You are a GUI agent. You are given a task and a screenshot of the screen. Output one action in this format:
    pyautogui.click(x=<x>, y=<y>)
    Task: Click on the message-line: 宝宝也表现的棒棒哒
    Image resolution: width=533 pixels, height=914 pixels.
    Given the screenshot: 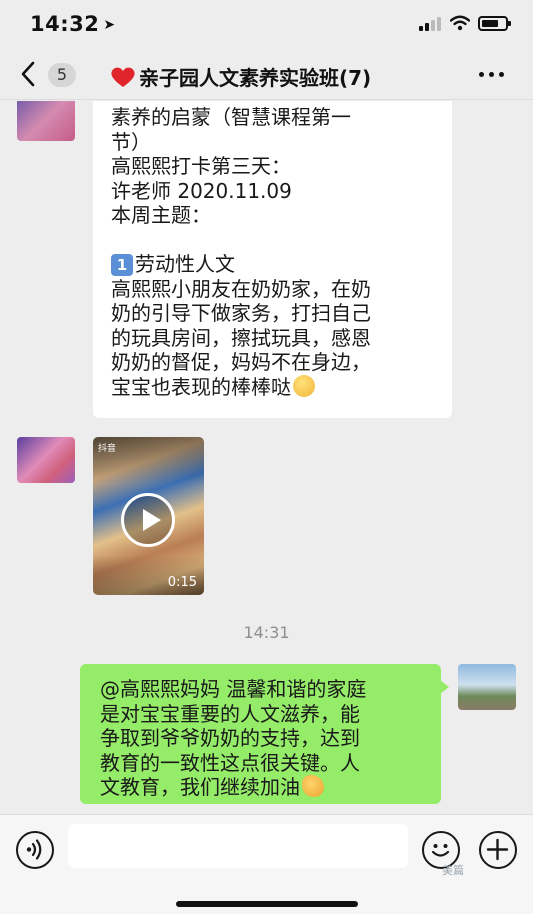 What is the action you would take?
    pyautogui.click(x=273, y=387)
    